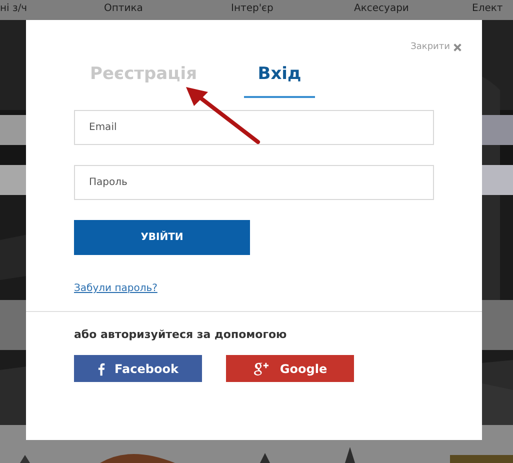  What do you see at coordinates (381, 8) in the screenshot?
I see `nav-link: Аксесуари` at bounding box center [381, 8].